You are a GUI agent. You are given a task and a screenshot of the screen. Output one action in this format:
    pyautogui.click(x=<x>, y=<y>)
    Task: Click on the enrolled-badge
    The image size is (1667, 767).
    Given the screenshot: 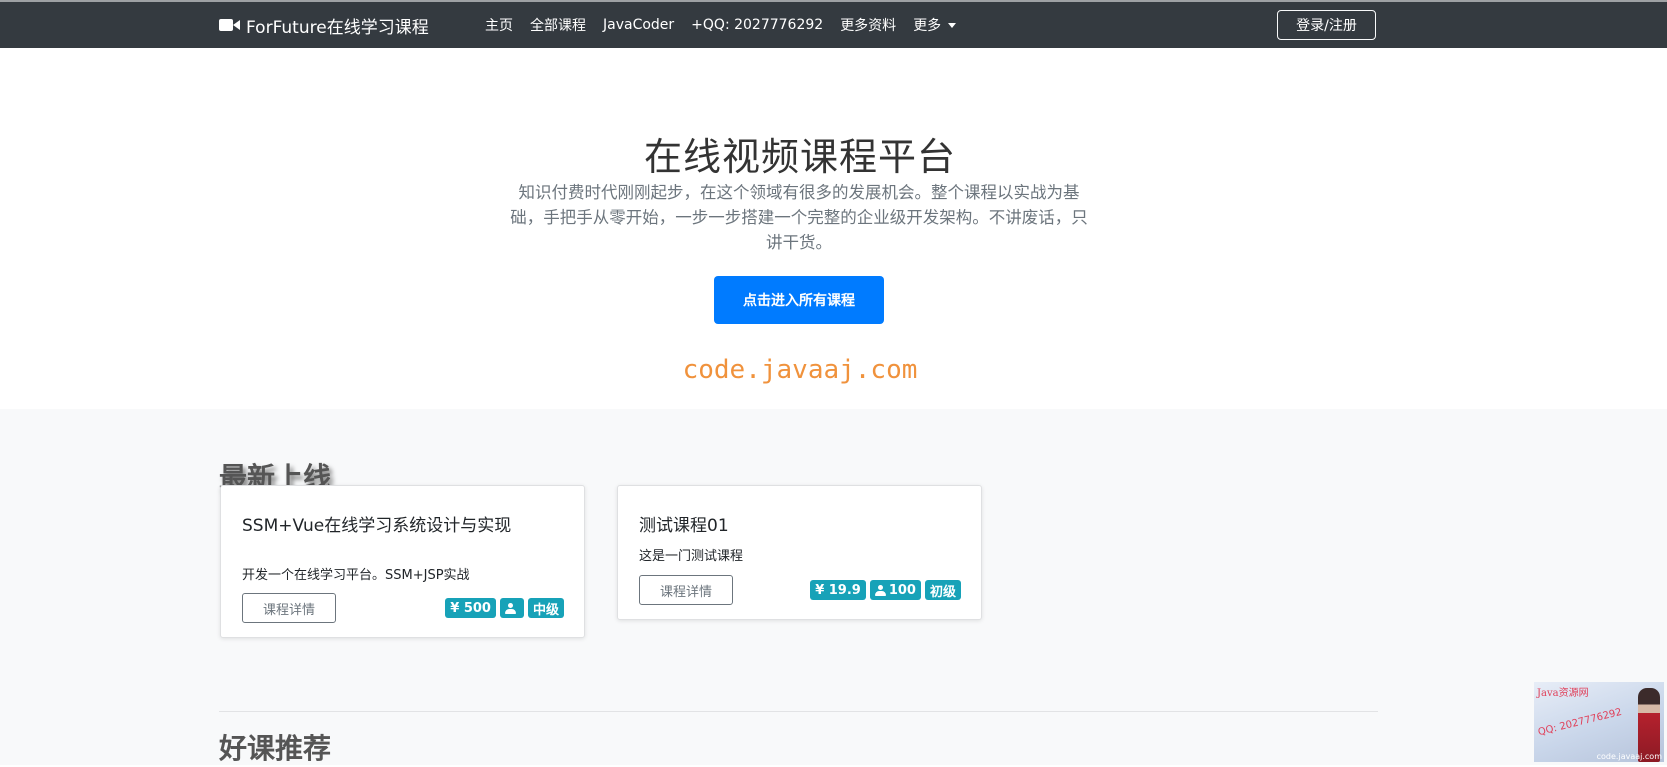 What is the action you would take?
    pyautogui.click(x=511, y=608)
    